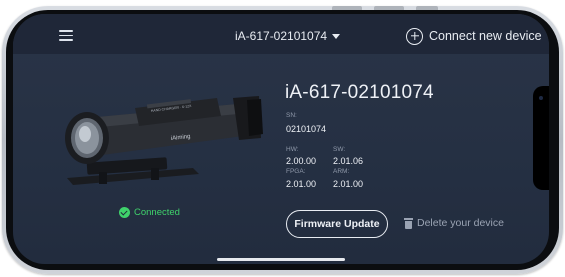 Image resolution: width=565 pixels, height=277 pixels. I want to click on camera-lens, so click(541, 98).